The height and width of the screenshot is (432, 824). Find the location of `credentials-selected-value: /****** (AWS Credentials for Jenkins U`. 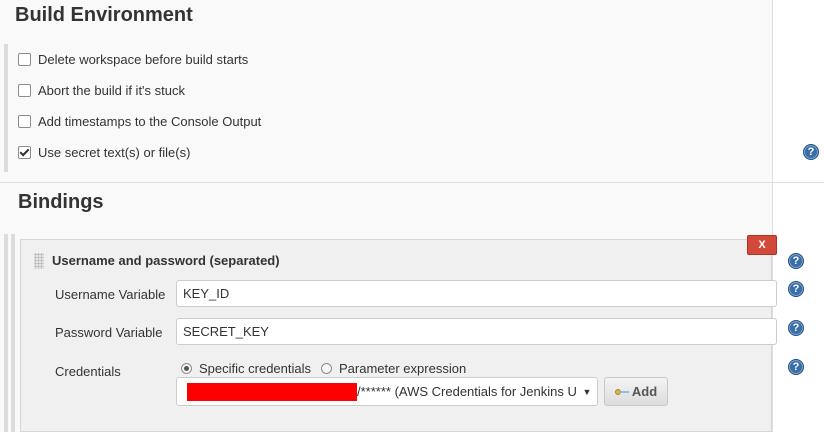

credentials-selected-value: /****** (AWS Credentials for Jenkins U is located at coordinates (467, 391).